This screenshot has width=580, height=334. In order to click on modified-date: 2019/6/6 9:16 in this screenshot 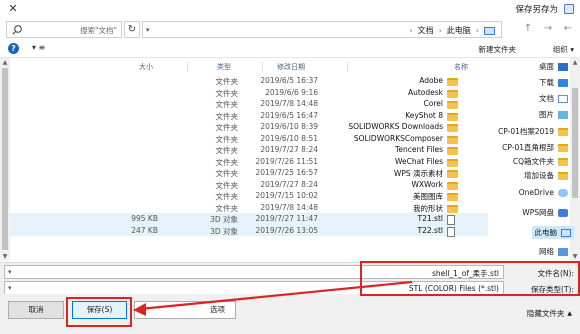, I will do `click(291, 92)`.